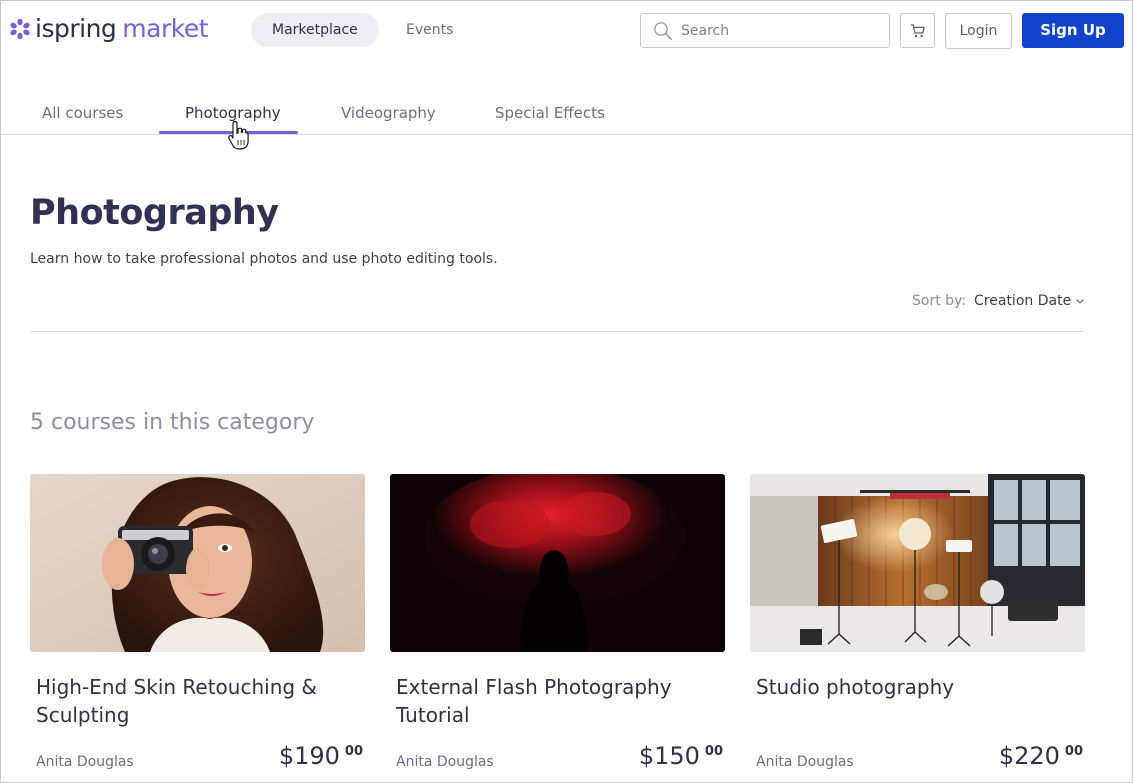  I want to click on course-price: $150 00, so click(681, 756).